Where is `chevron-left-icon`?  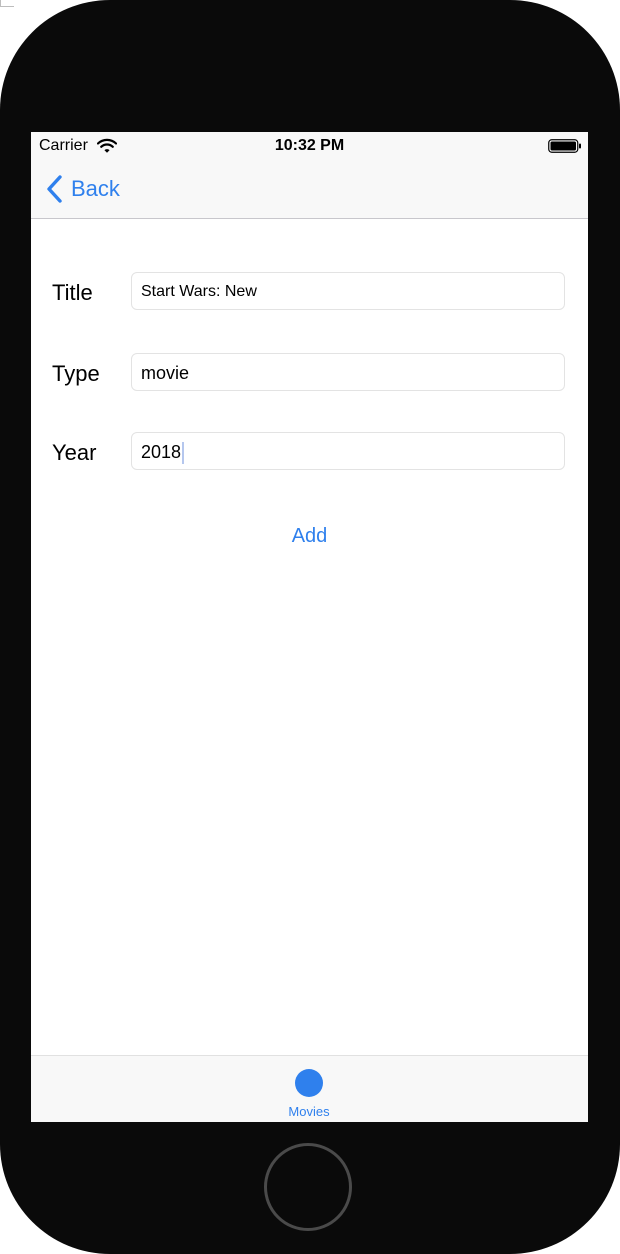 chevron-left-icon is located at coordinates (54, 189).